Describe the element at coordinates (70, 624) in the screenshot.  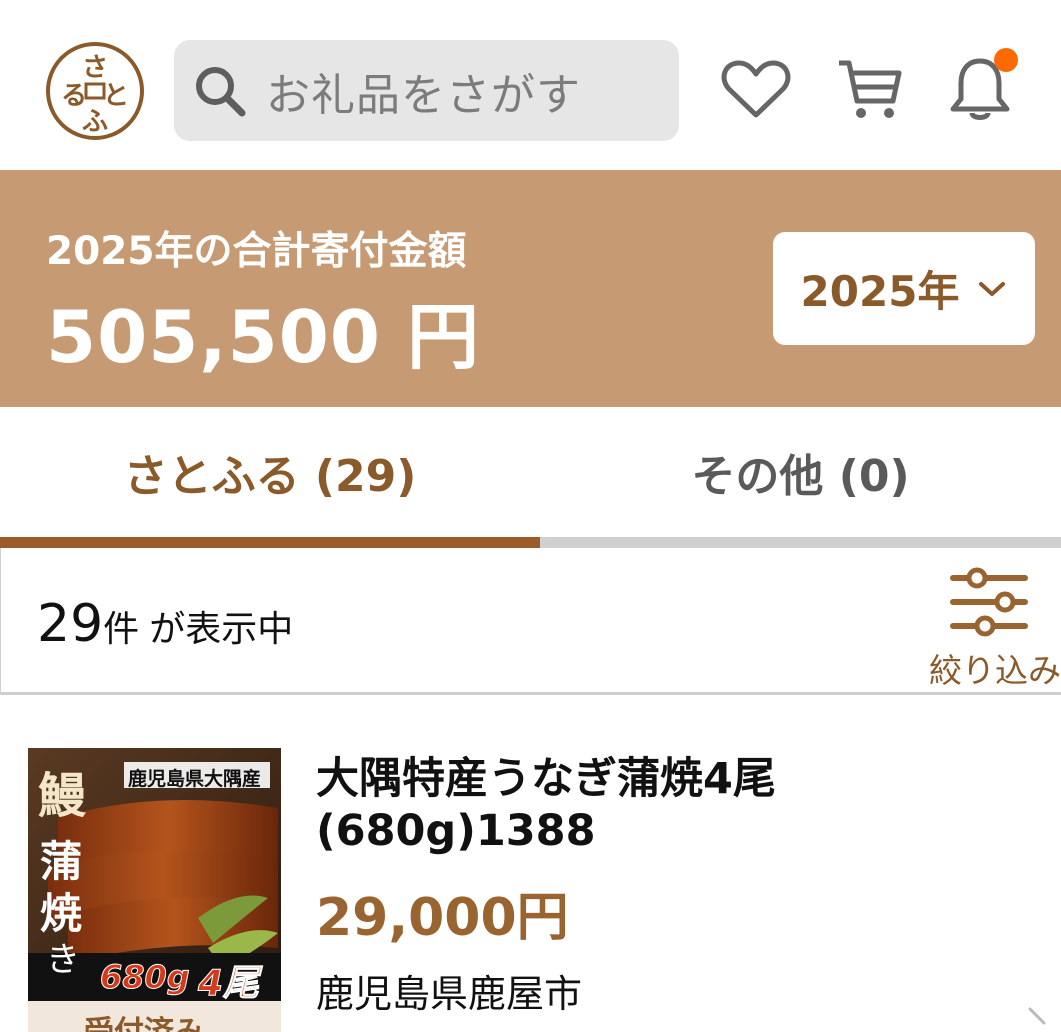
I see `result-count-number: 29` at that location.